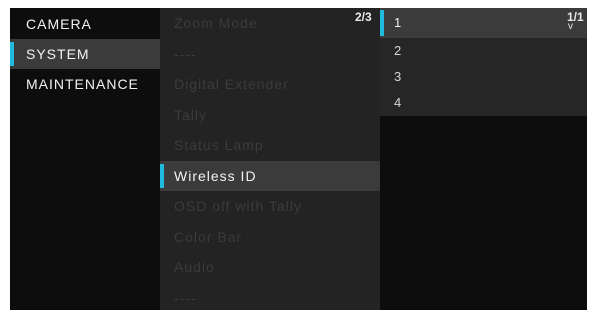 The height and width of the screenshot is (313, 593). I want to click on menu-item-label: Status Lamp, so click(219, 145).